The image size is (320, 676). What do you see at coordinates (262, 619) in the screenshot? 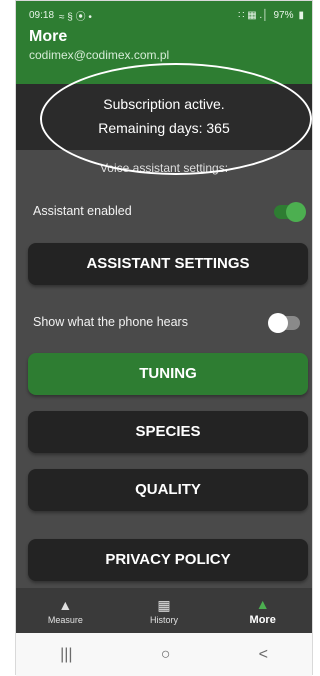
I see `nav-more-label: More` at bounding box center [262, 619].